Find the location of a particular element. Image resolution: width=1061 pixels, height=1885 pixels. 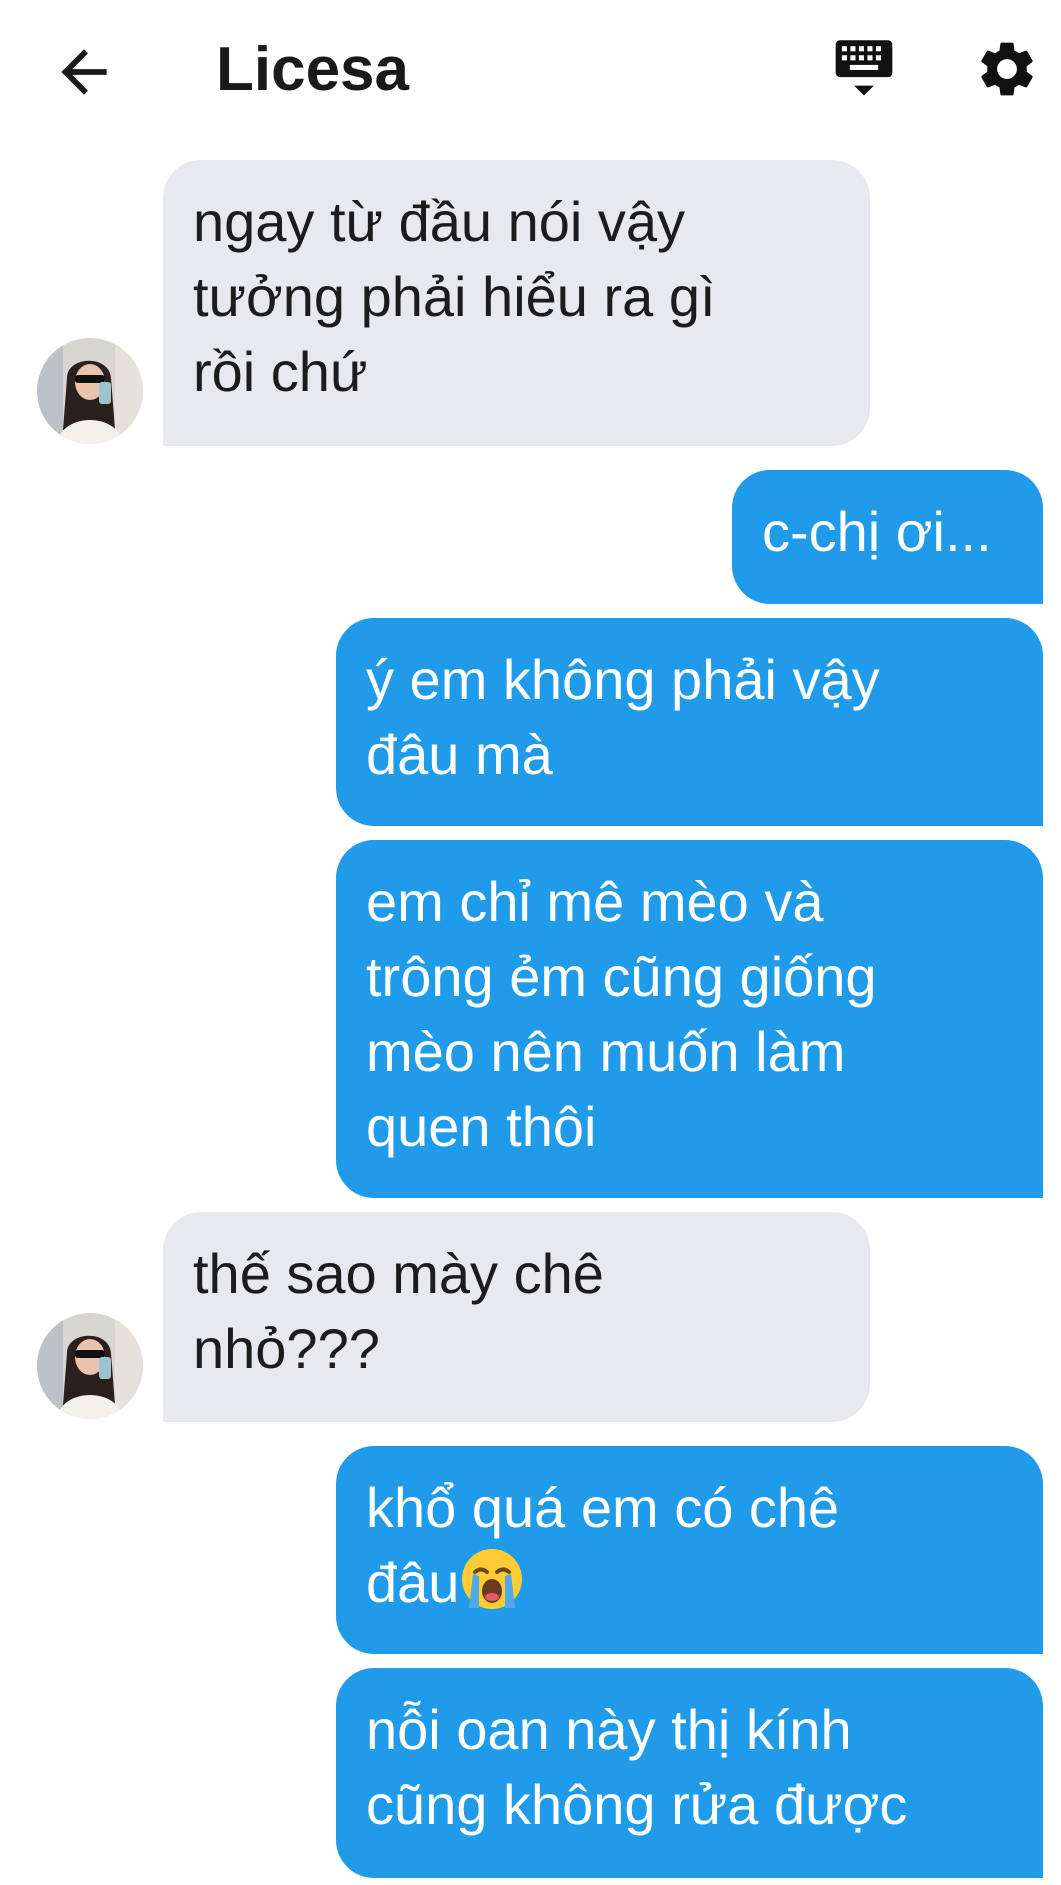

message-bubble-outgoing: nỗi oan này thị kính cũng không rửa được is located at coordinates (689, 1773).